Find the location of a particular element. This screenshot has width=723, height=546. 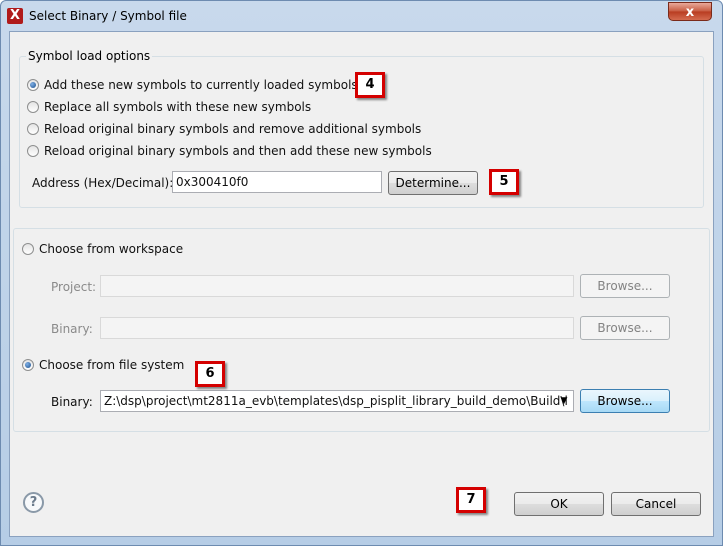

filesystem-binary-label: Binary: is located at coordinates (72, 402).